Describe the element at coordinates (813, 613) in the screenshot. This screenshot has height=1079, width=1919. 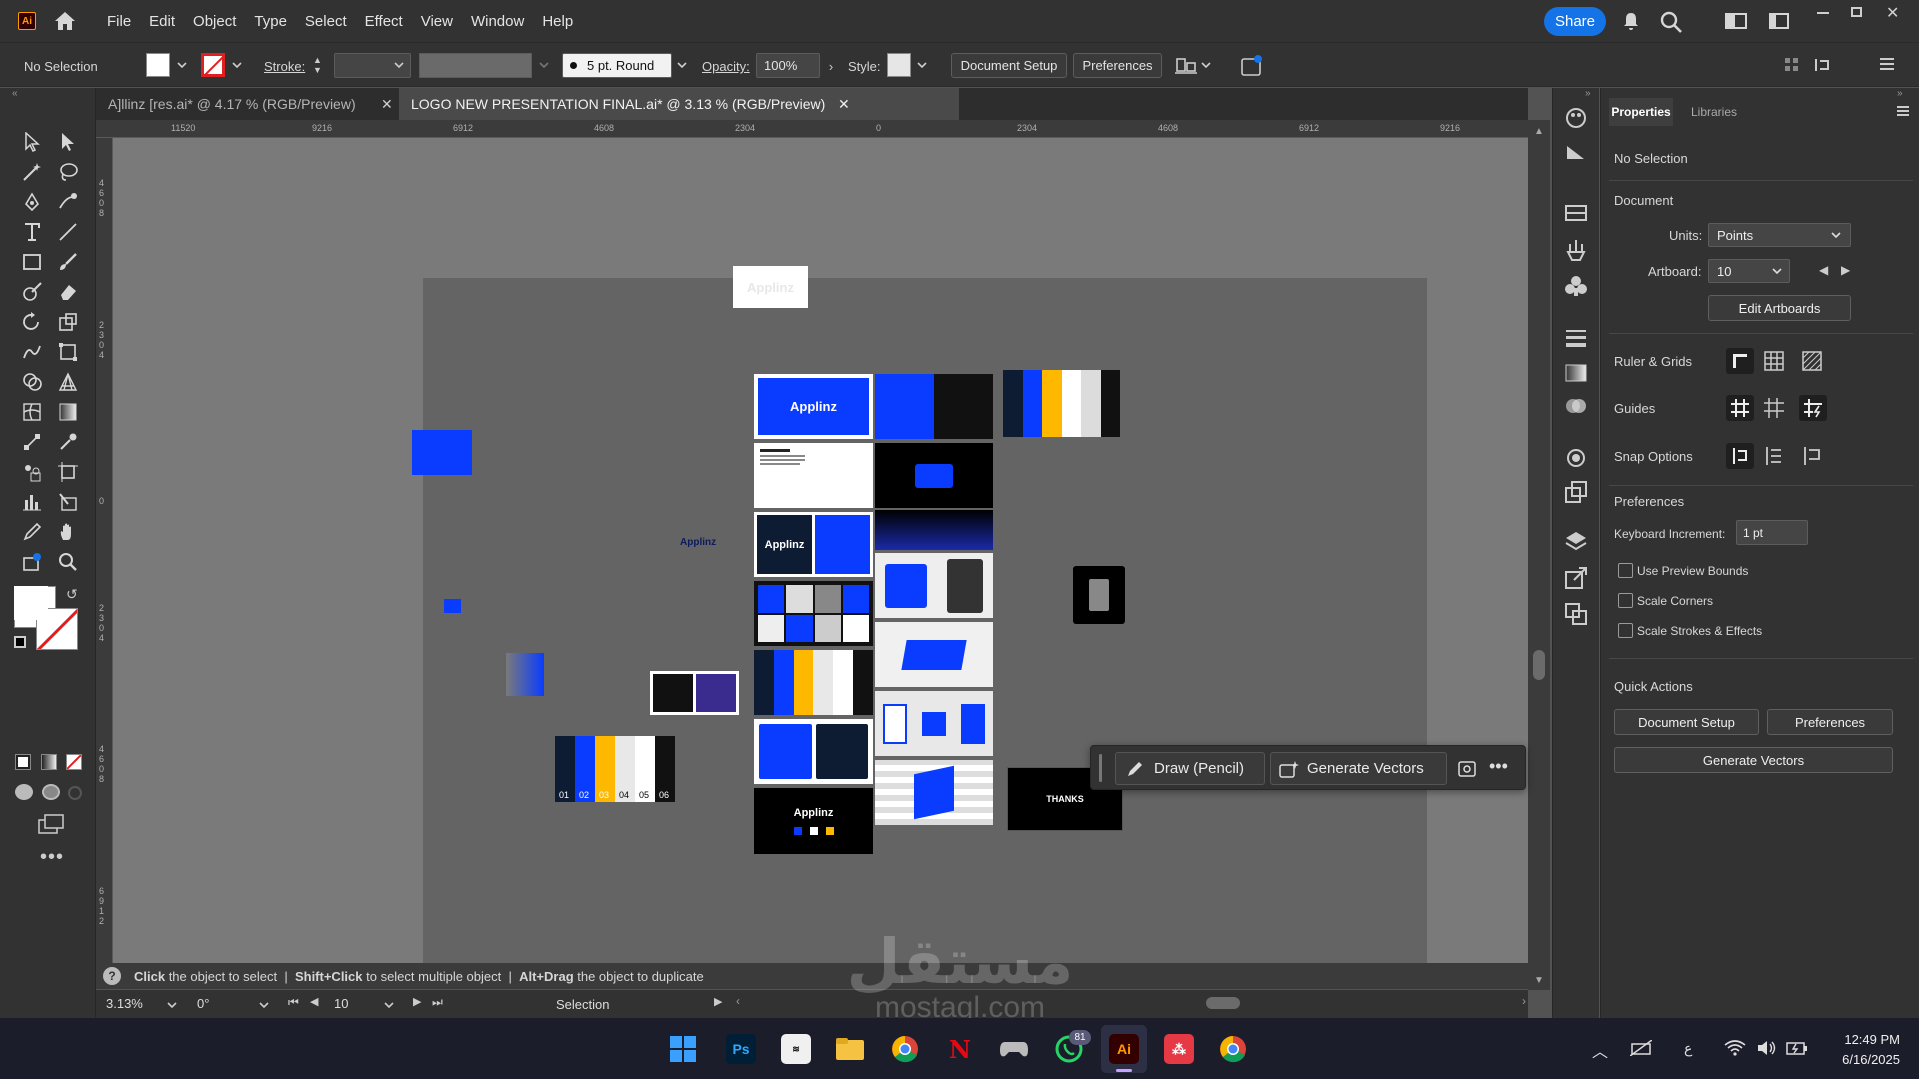
I see `slide-mockups` at that location.